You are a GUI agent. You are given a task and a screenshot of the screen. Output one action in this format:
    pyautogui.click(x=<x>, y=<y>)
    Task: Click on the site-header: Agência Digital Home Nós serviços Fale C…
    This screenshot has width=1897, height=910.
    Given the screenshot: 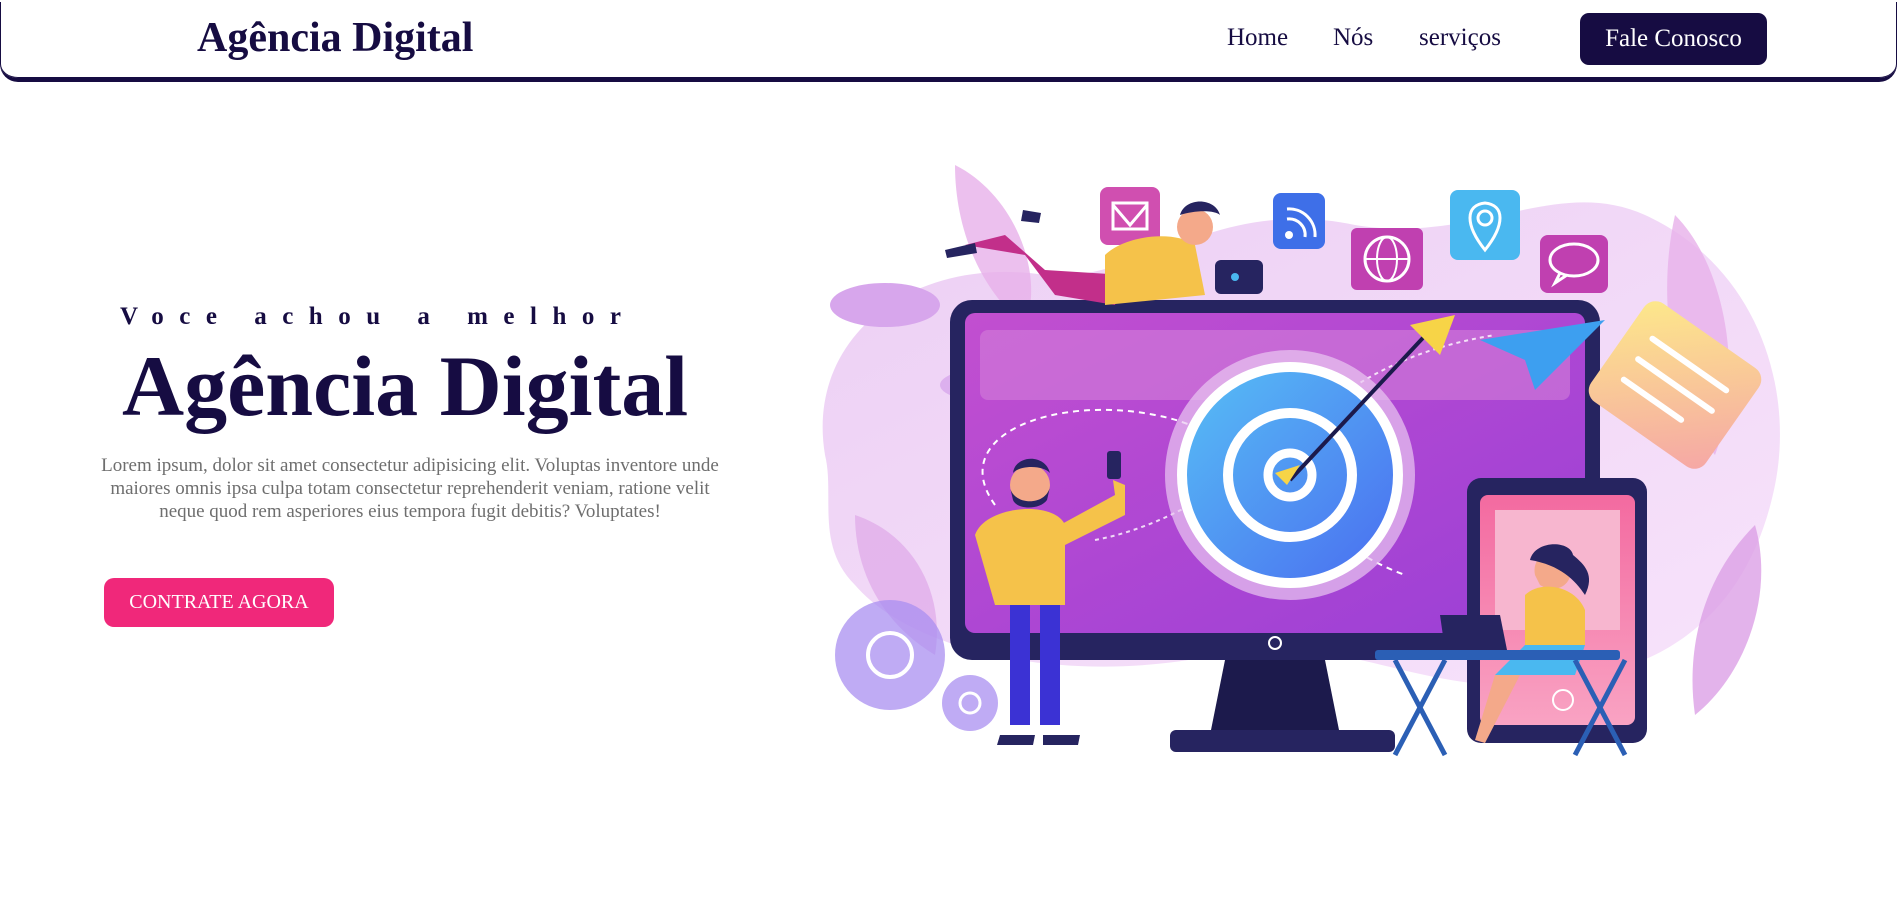 What is the action you would take?
    pyautogui.click(x=948, y=41)
    